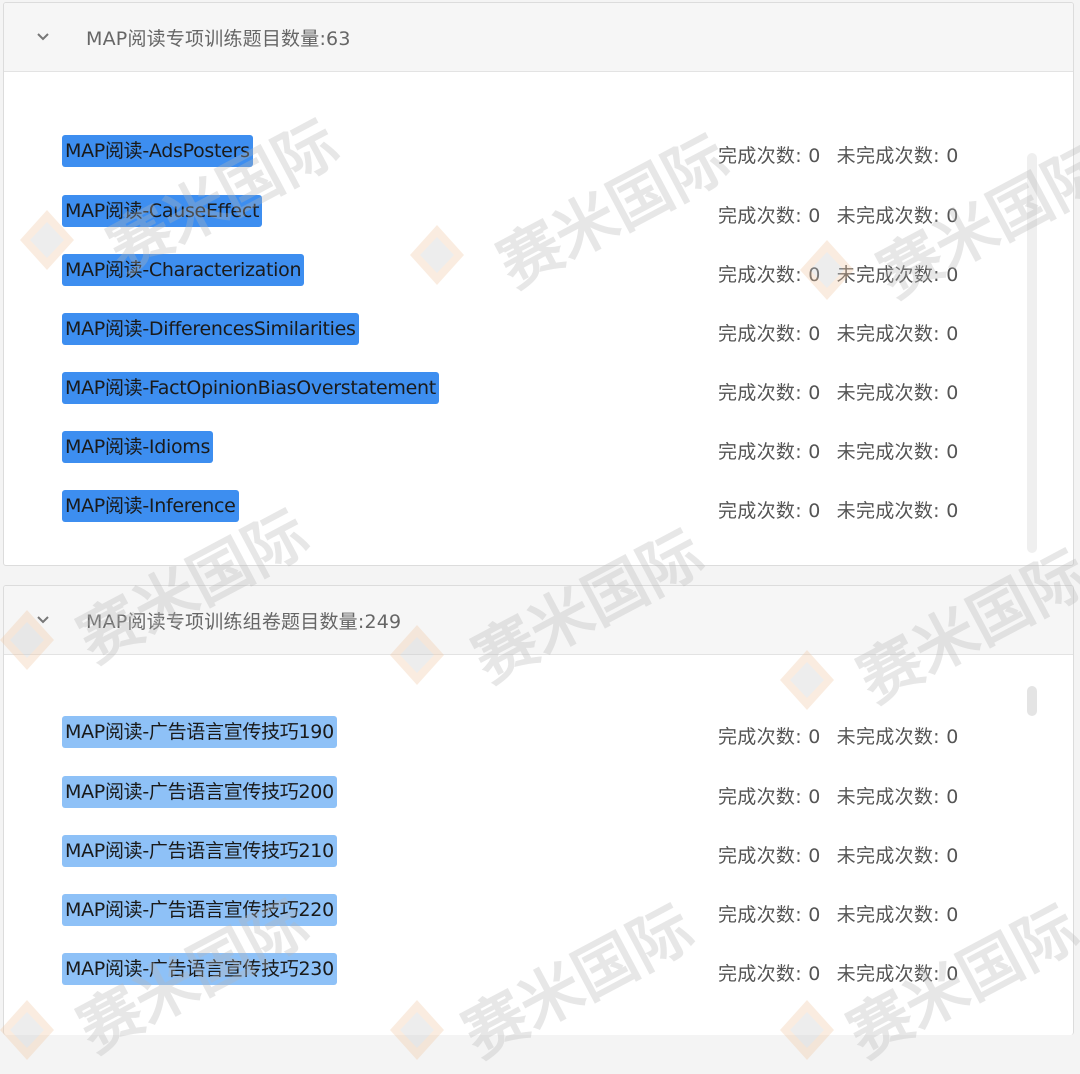  Describe the element at coordinates (199, 732) in the screenshot. I see `item-link: MAP阅读-广告语言宣传技巧190` at that location.